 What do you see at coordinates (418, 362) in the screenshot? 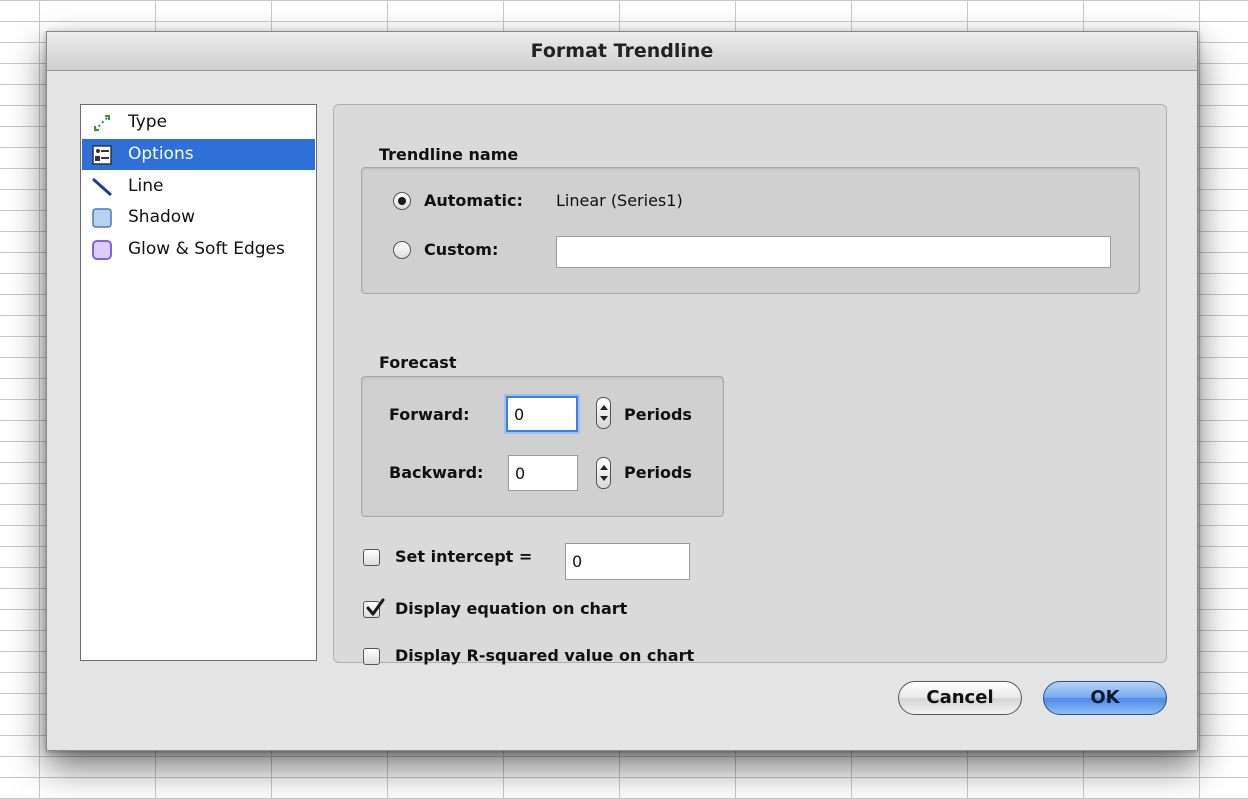
I see `forecast-title: Forecast` at bounding box center [418, 362].